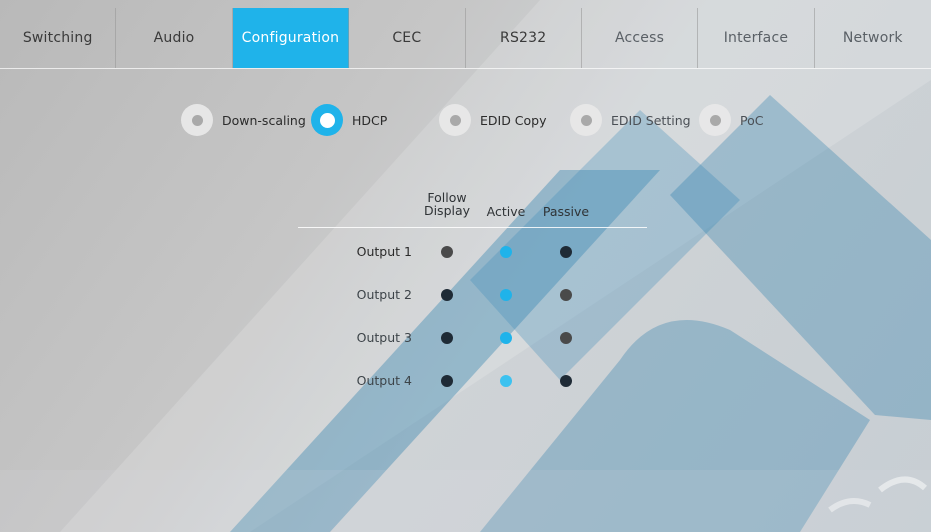 Image resolution: width=931 pixels, height=532 pixels. I want to click on subtab-edid-copy: EDID Copy, so click(493, 120).